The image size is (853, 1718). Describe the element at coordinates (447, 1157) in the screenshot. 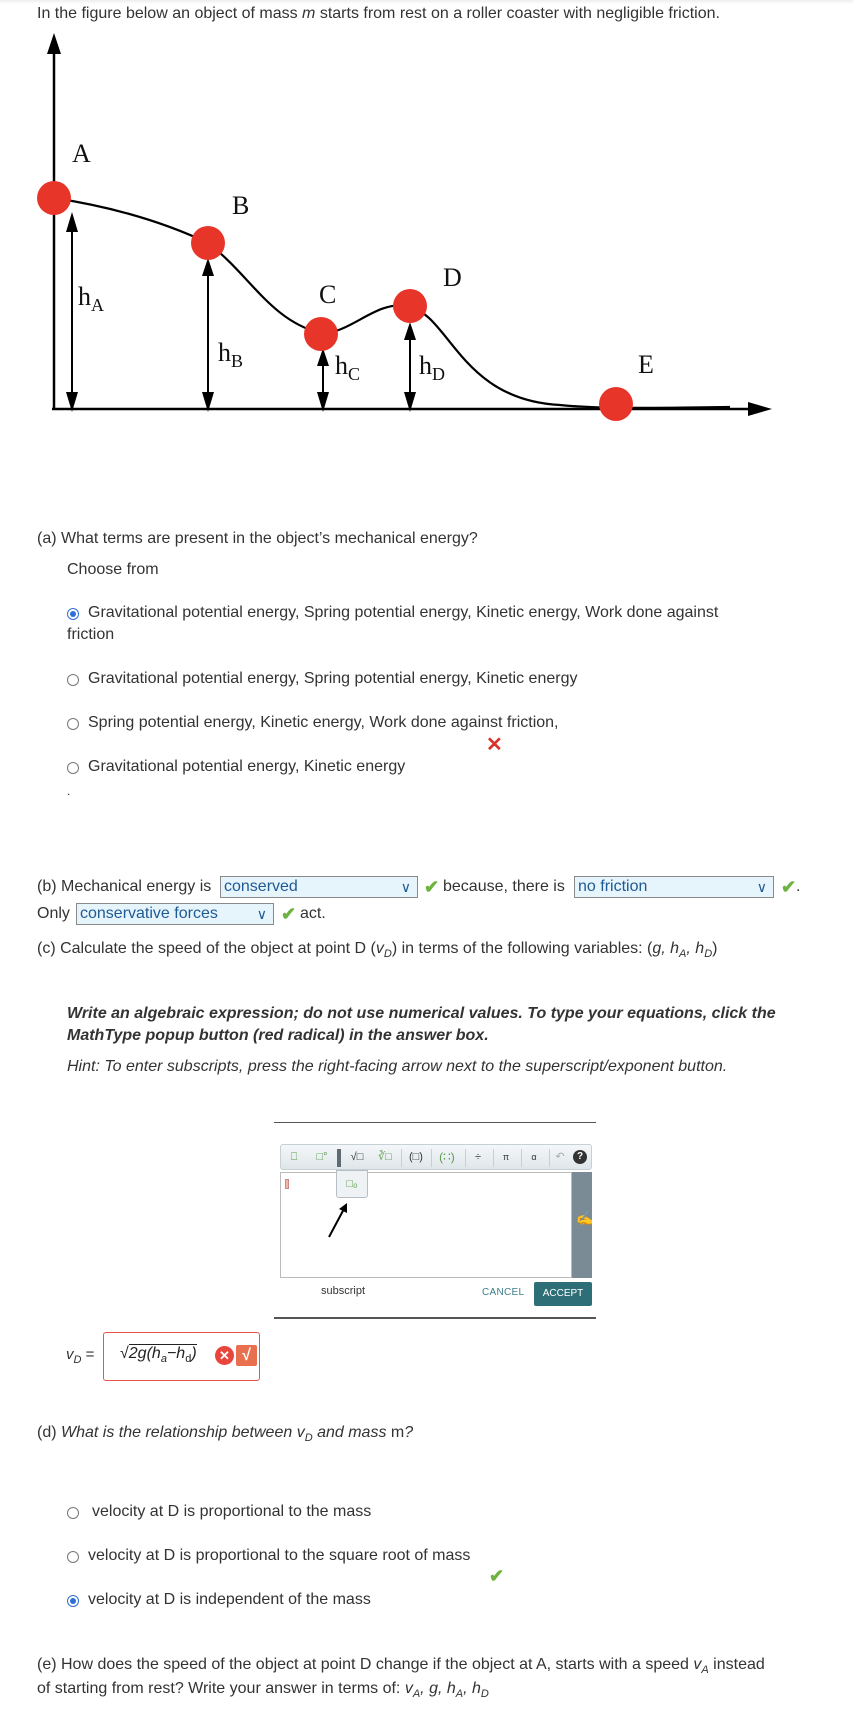

I see `matrix-icon: (∷)` at that location.